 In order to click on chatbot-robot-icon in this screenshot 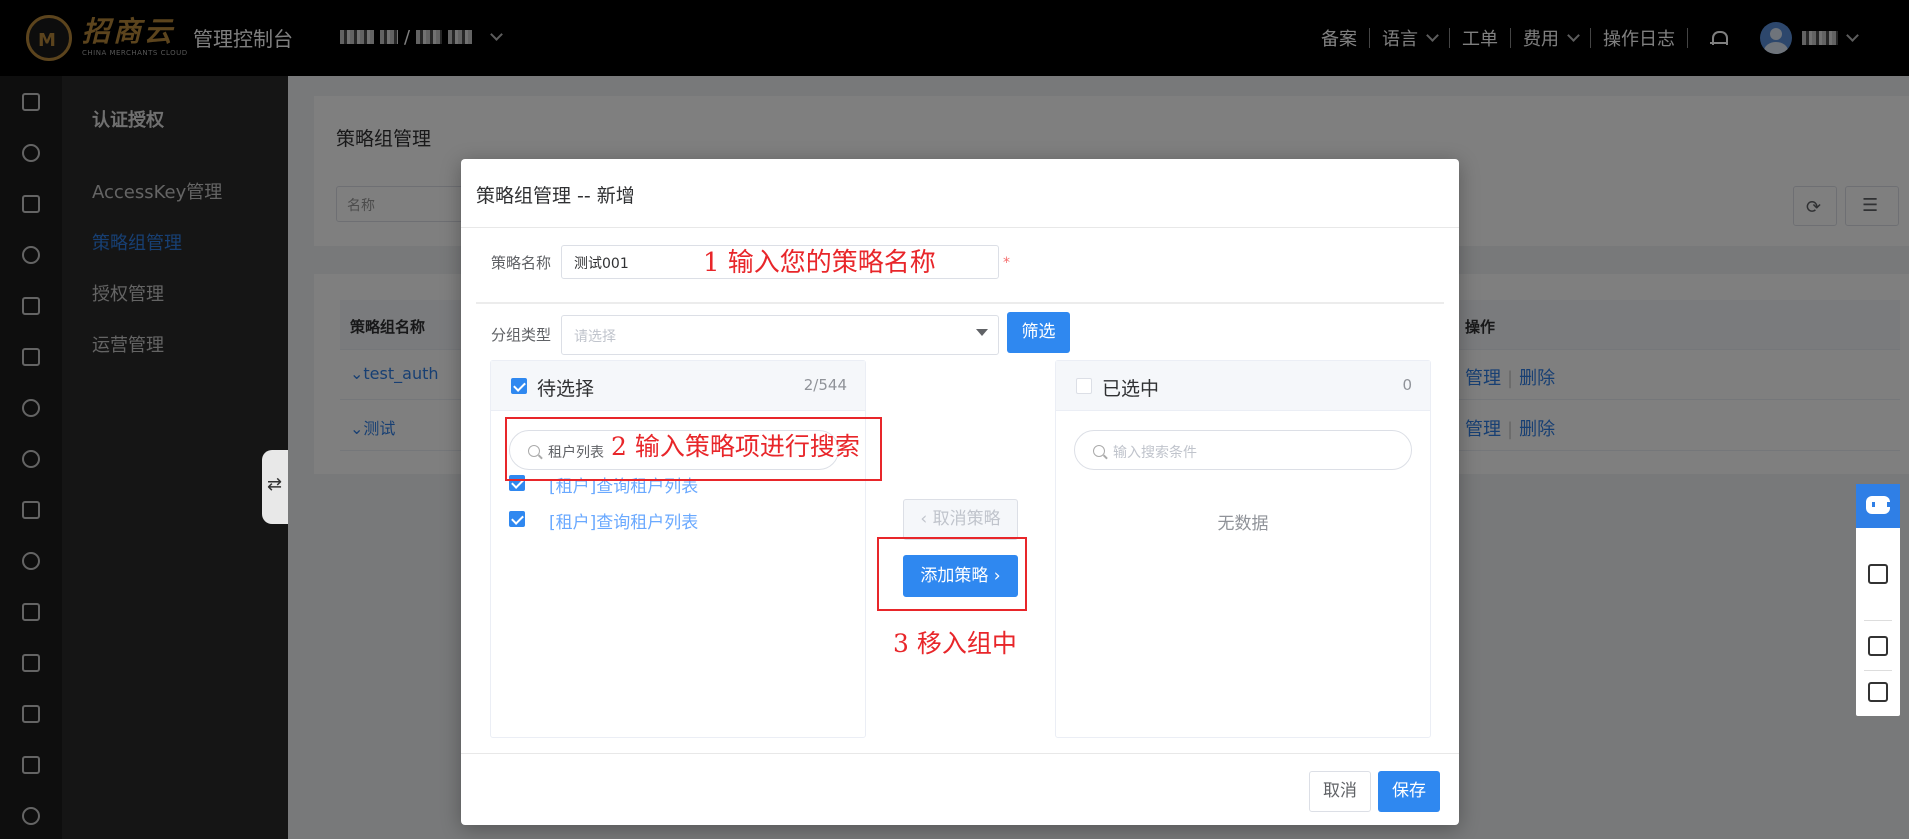, I will do `click(1878, 506)`.